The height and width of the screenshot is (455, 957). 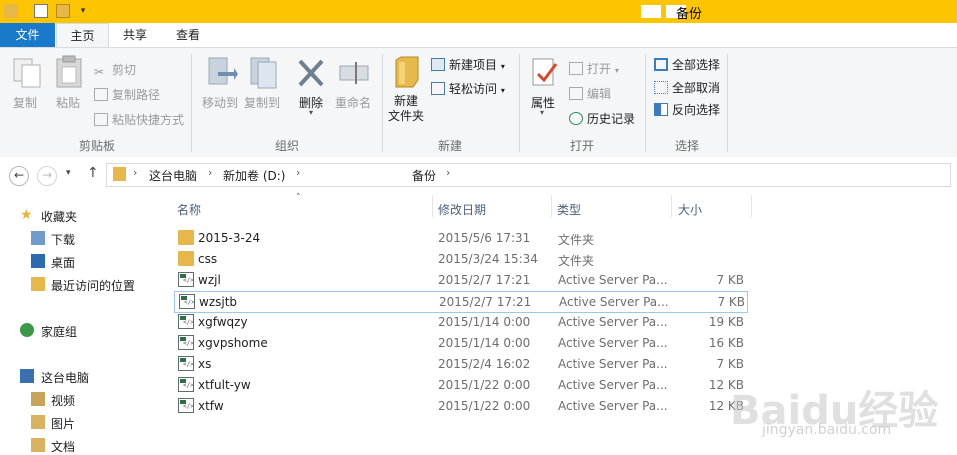 What do you see at coordinates (68, 102) in the screenshot?
I see `paste-button: 粘贴` at bounding box center [68, 102].